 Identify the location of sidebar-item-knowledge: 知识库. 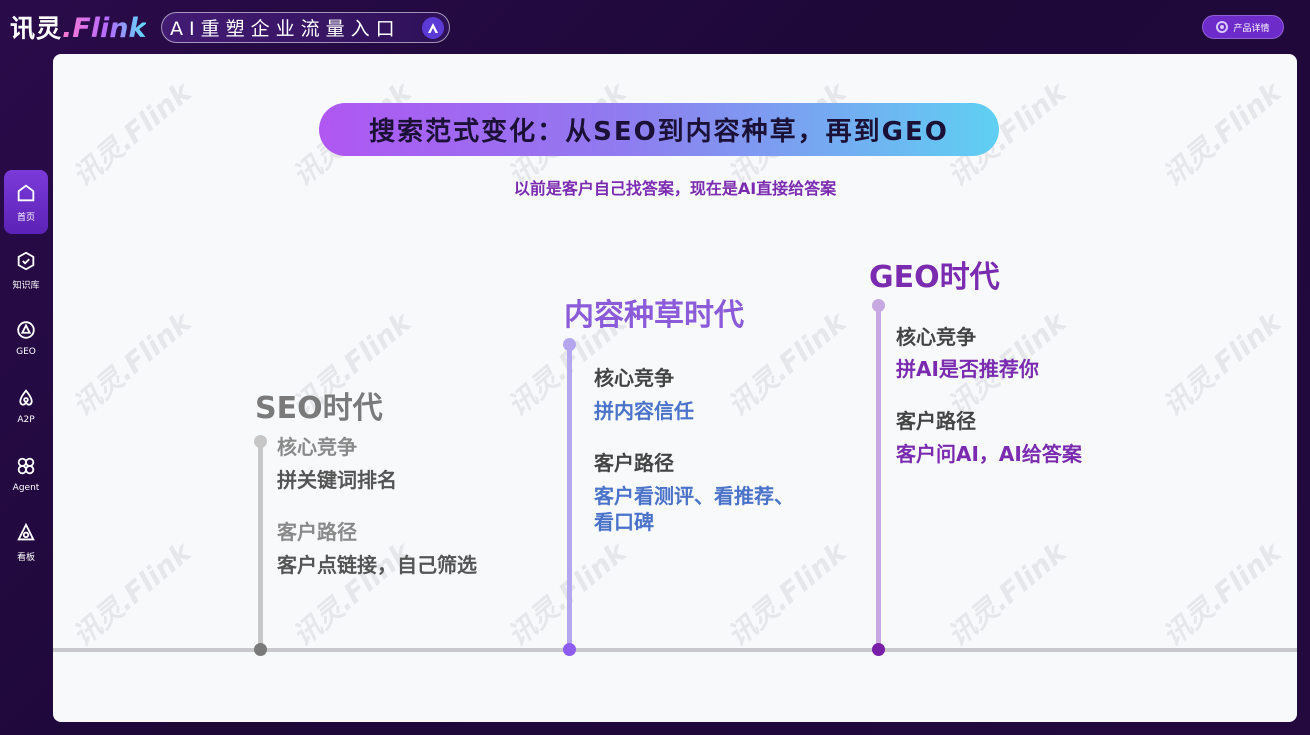
(26, 270).